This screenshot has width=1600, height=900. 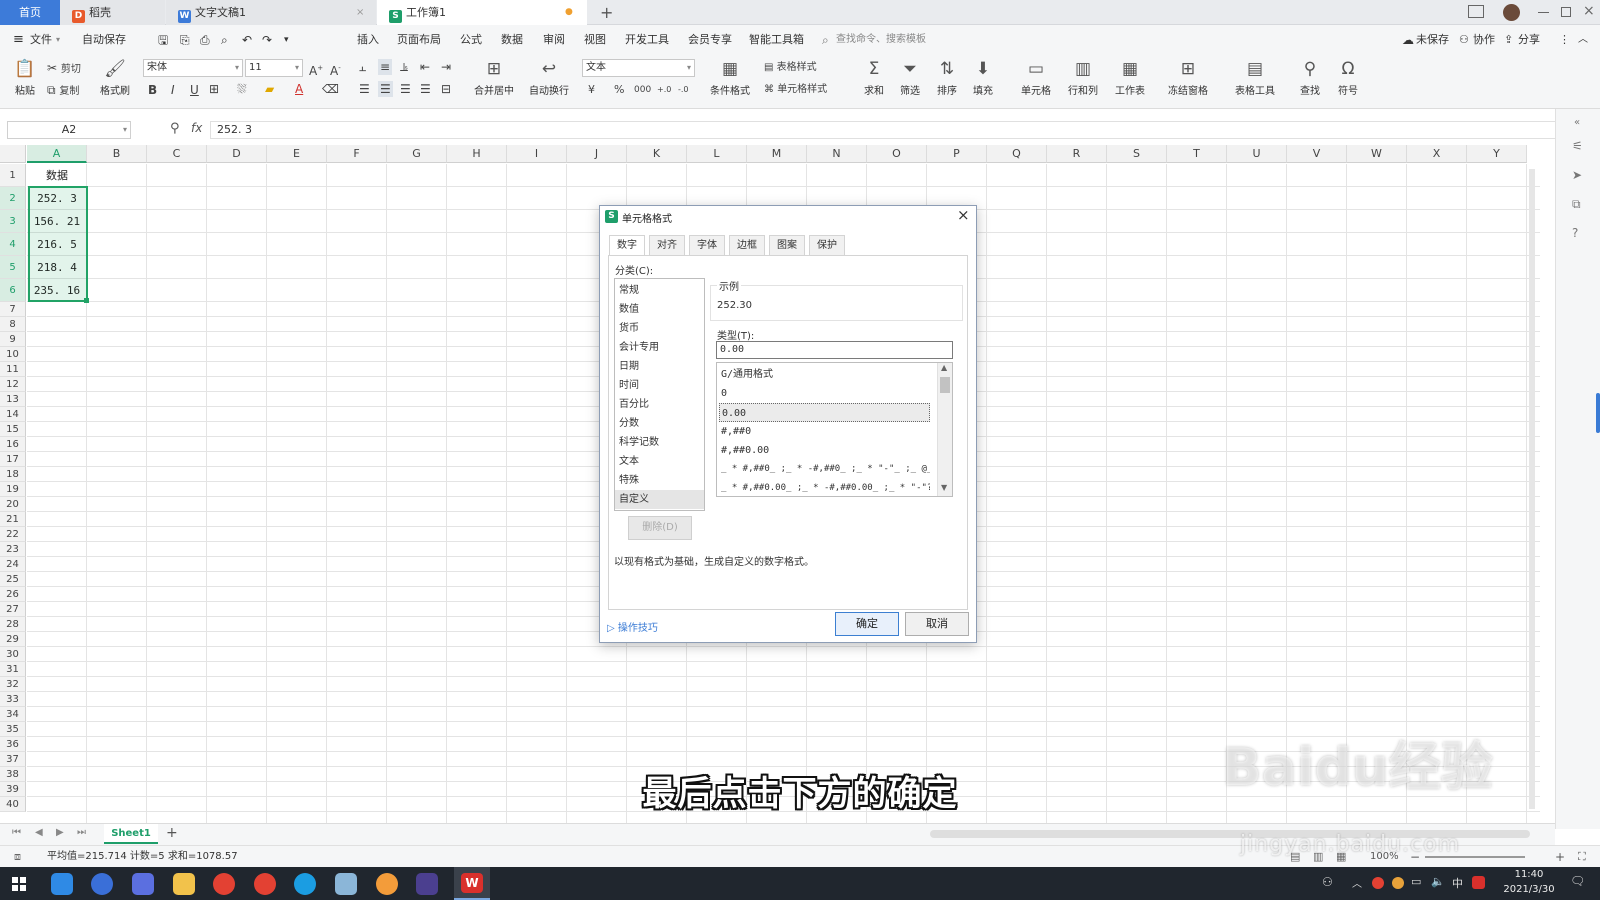 I want to click on row-header-9: 9, so click(x=13, y=339).